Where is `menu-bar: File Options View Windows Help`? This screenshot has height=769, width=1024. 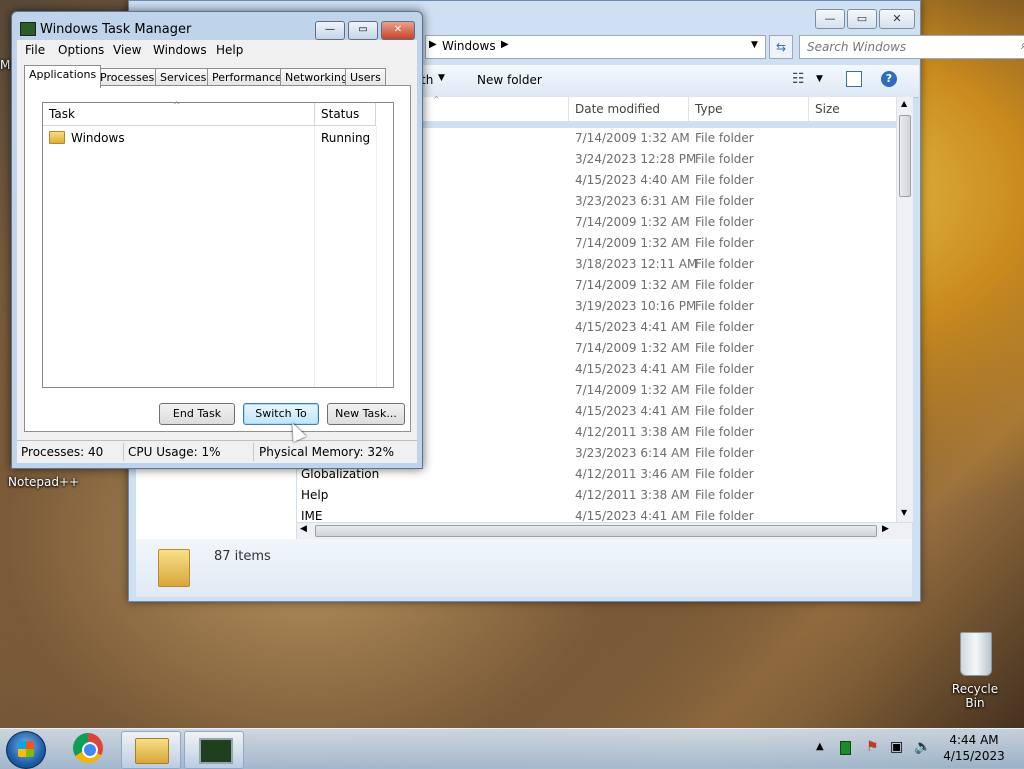 menu-bar: File Options View Windows Help is located at coordinates (217, 50).